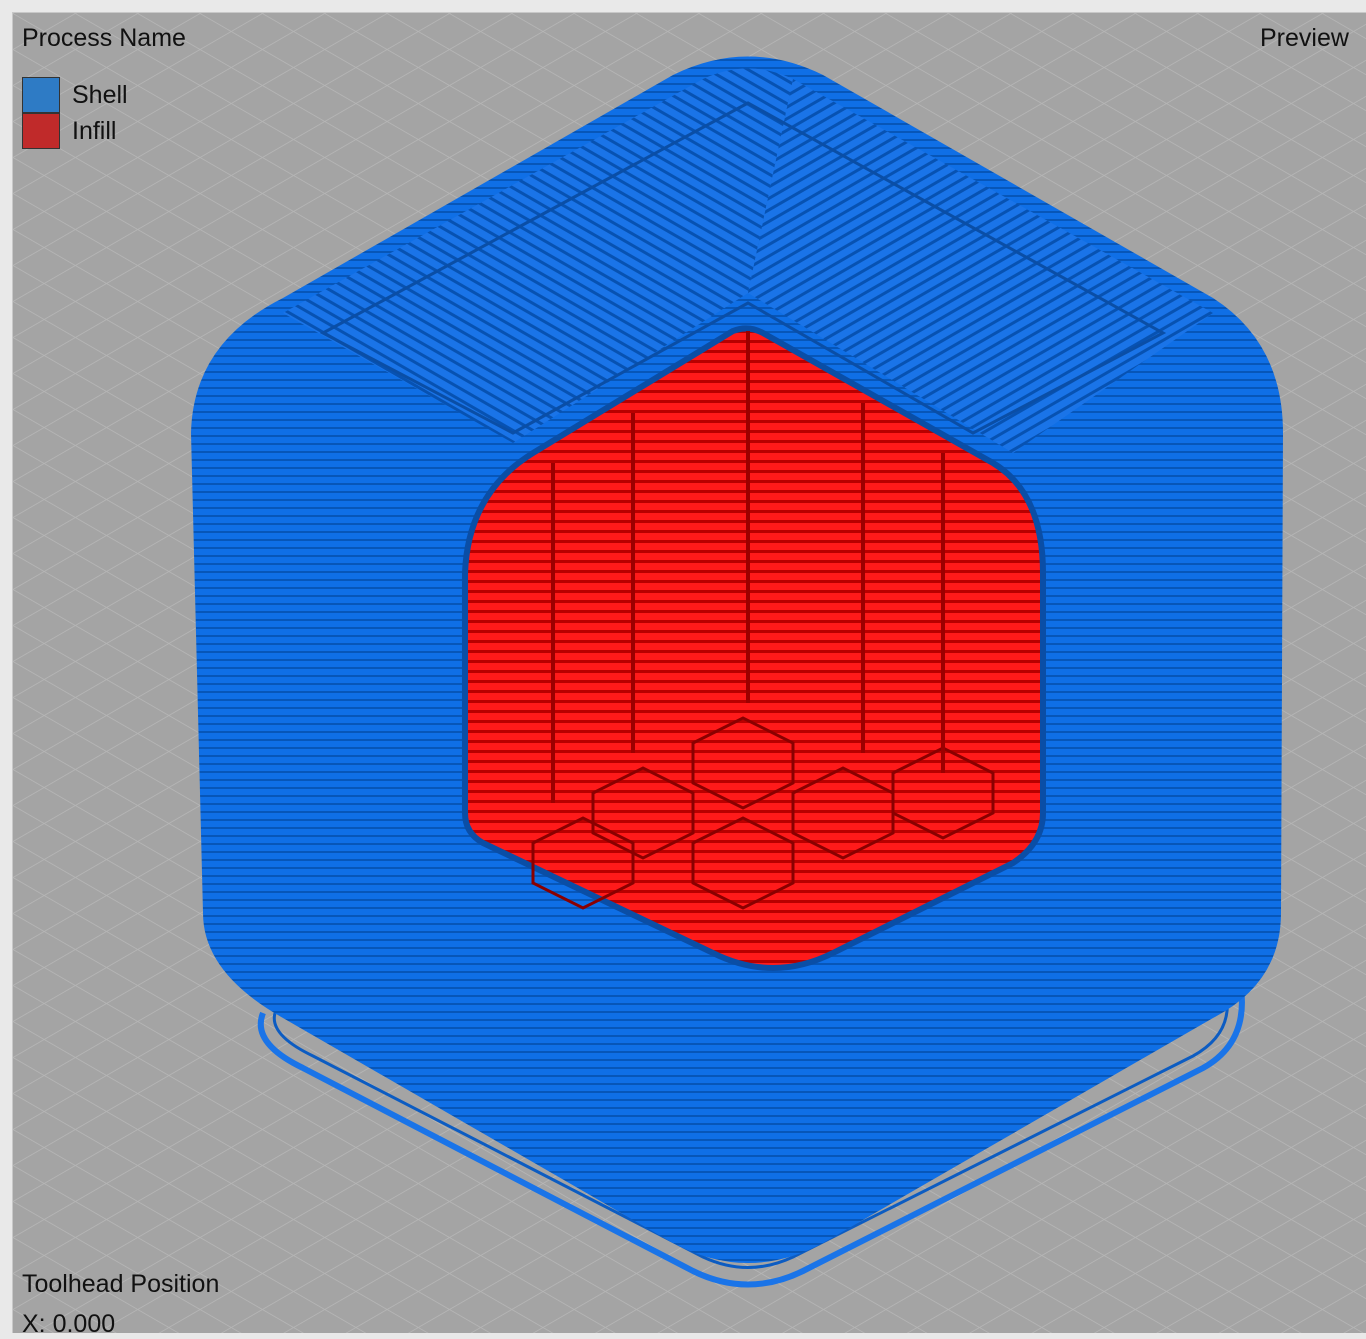 The image size is (1366, 1339). What do you see at coordinates (94, 130) in the screenshot?
I see `legend-label-infill: Infill` at bounding box center [94, 130].